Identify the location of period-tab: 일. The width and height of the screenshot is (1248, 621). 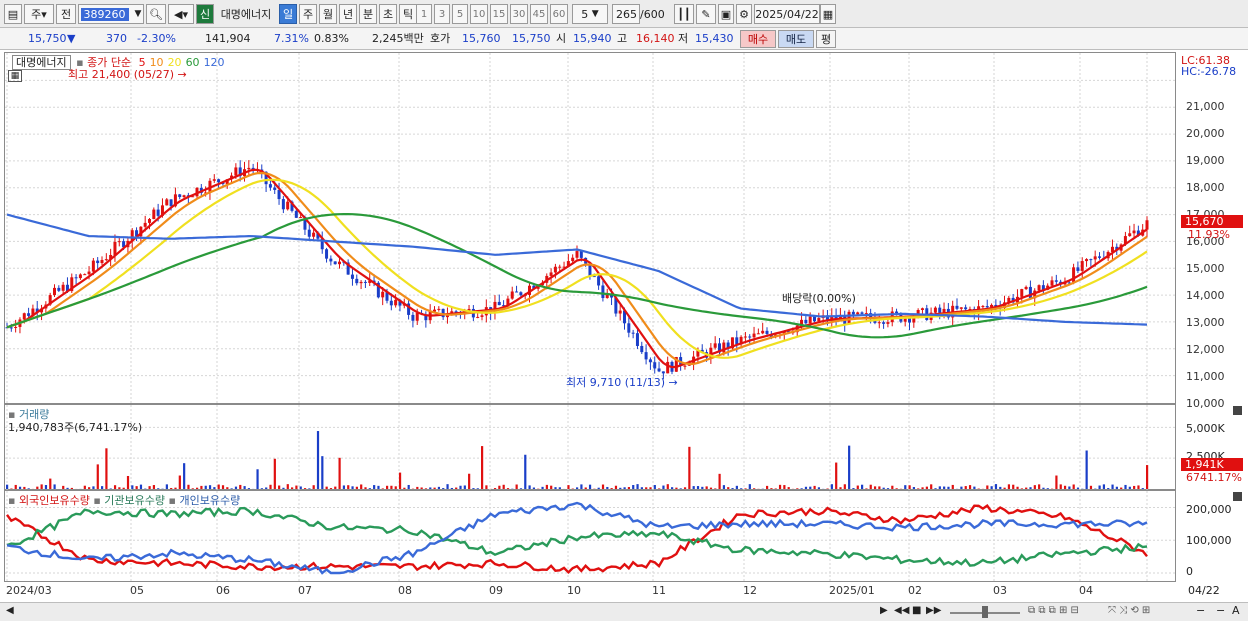
(288, 14).